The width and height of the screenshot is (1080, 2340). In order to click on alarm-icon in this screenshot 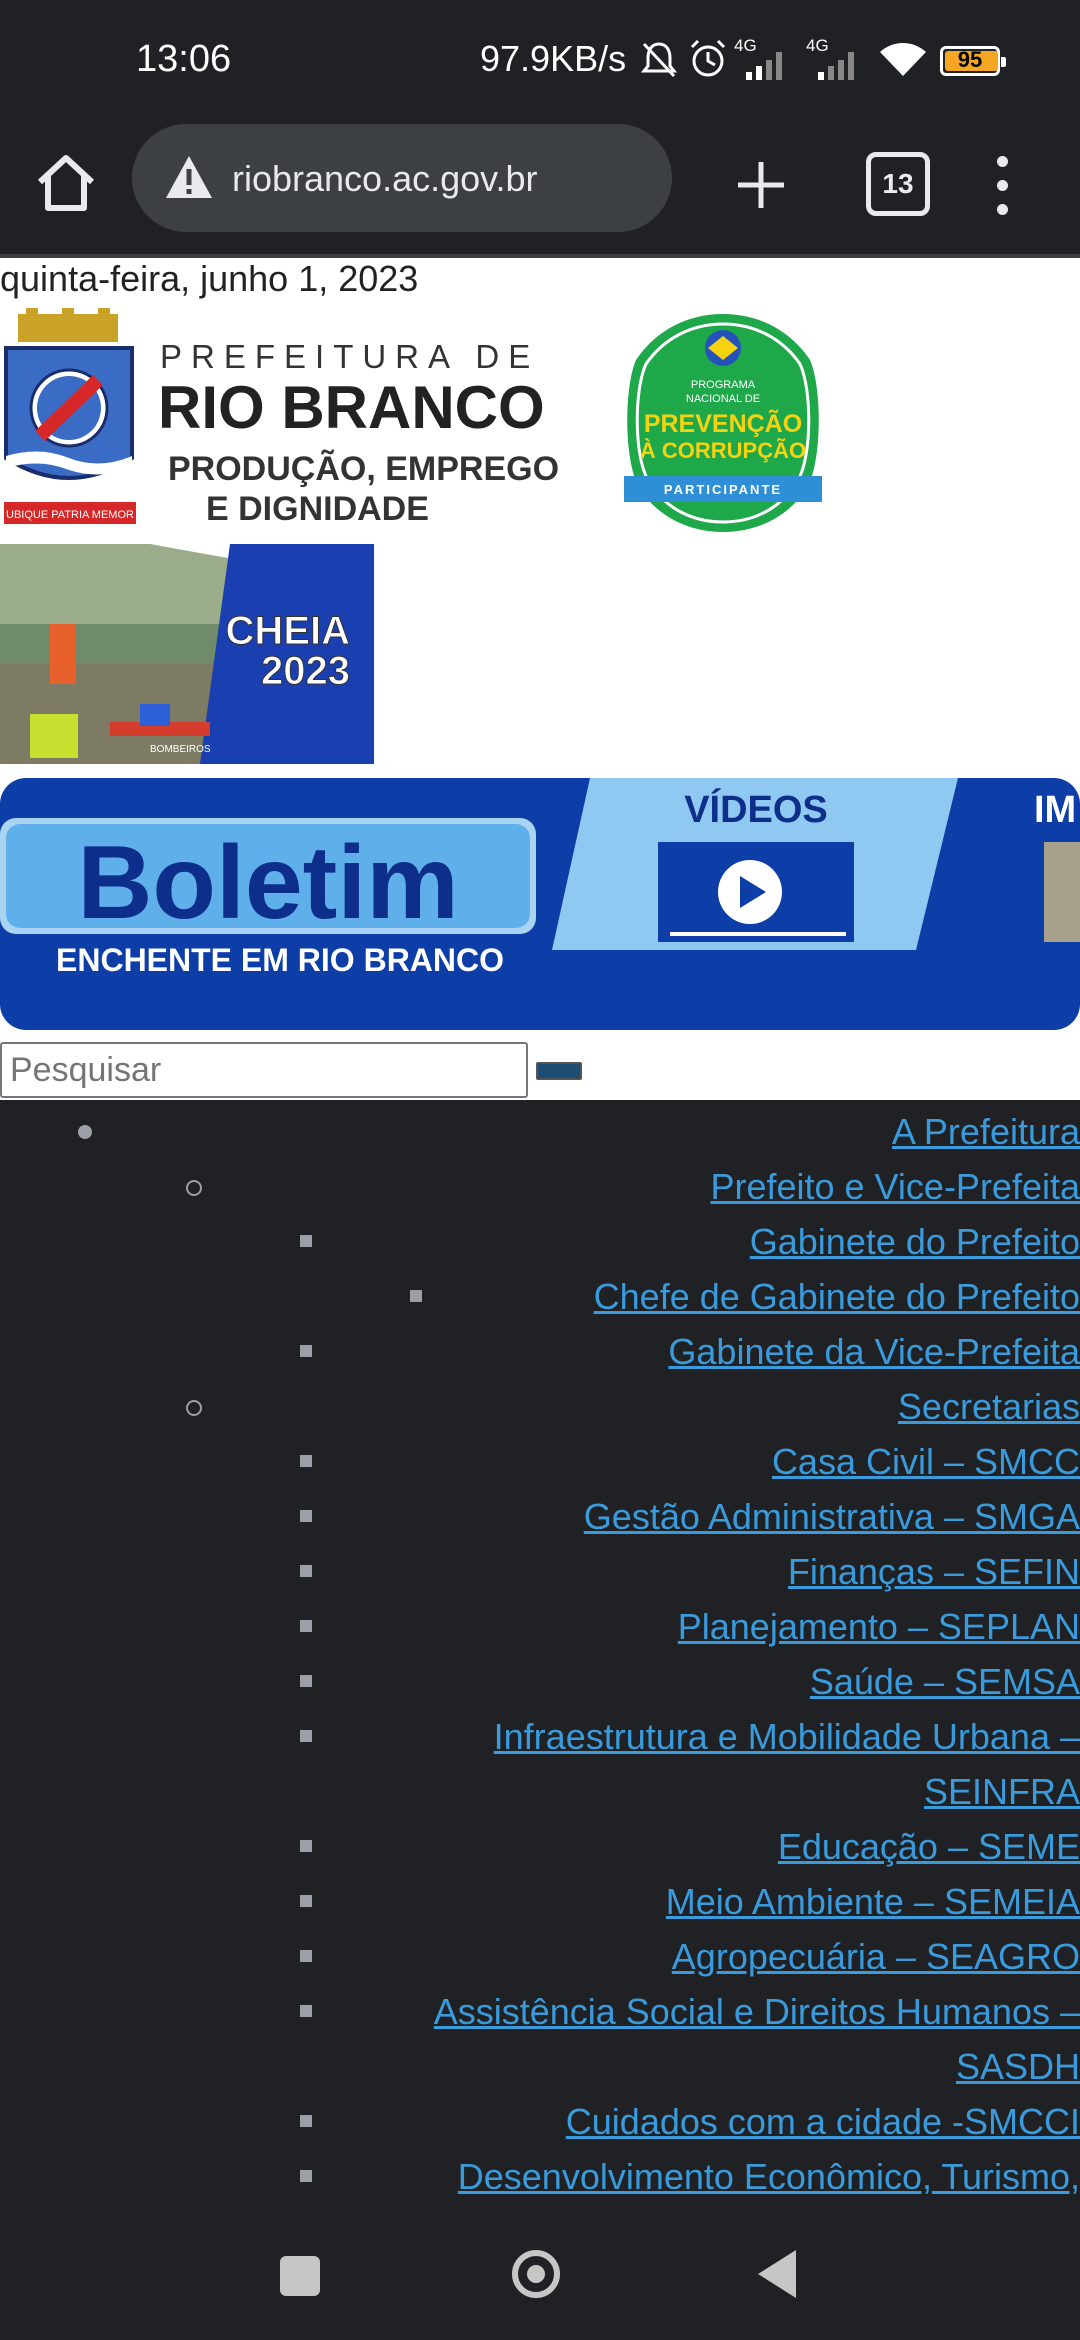, I will do `click(708, 58)`.